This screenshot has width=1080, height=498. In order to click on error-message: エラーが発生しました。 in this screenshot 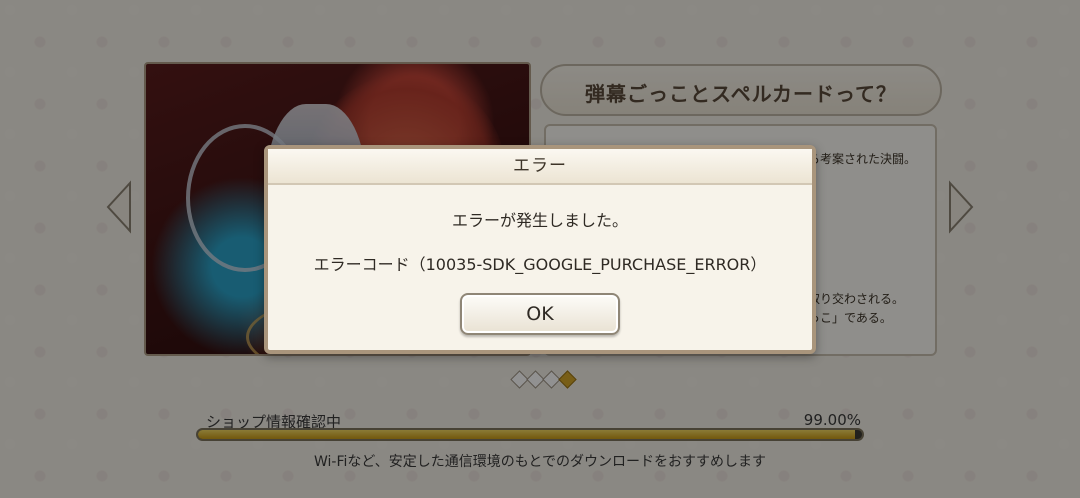, I will do `click(539, 220)`.